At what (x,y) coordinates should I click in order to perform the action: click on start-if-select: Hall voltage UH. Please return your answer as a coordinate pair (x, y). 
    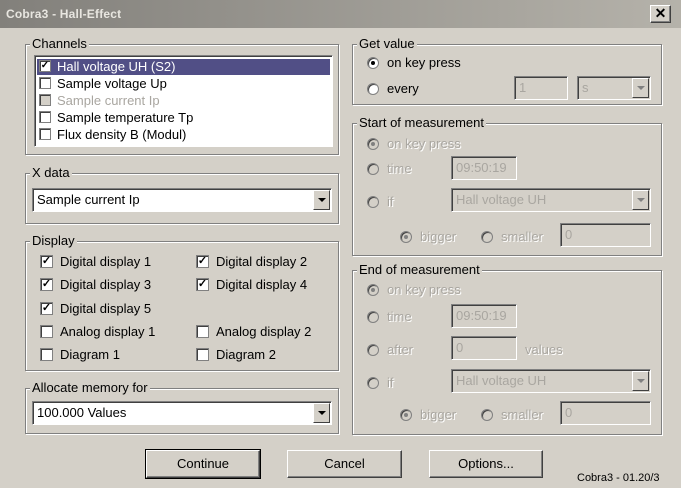
    Looking at the image, I should click on (551, 200).